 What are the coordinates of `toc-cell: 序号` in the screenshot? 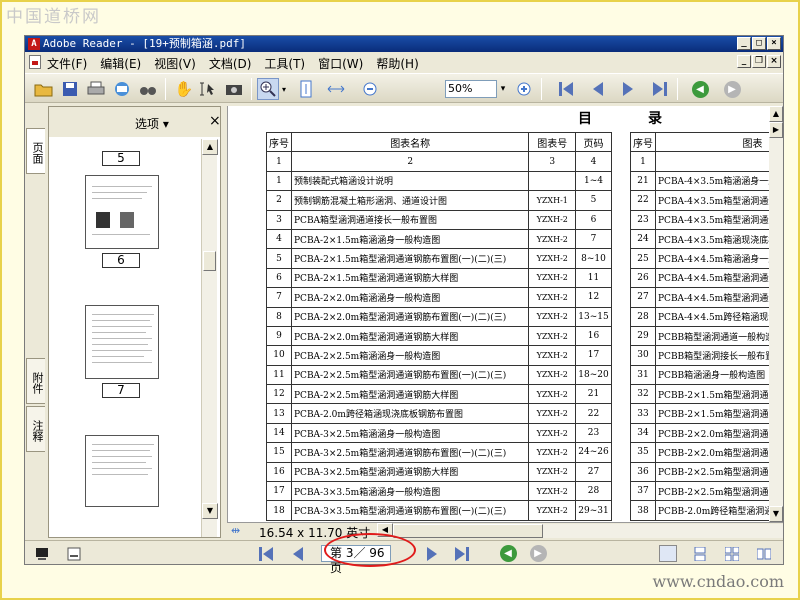 It's located at (279, 142).